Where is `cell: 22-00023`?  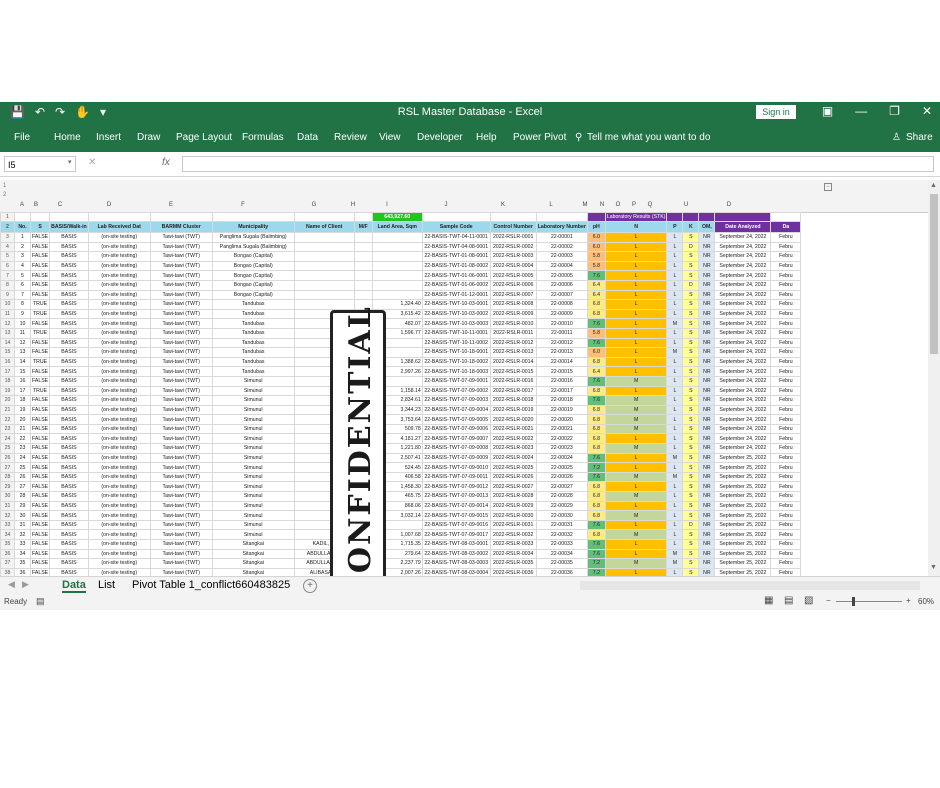 cell: 22-00023 is located at coordinates (561, 448).